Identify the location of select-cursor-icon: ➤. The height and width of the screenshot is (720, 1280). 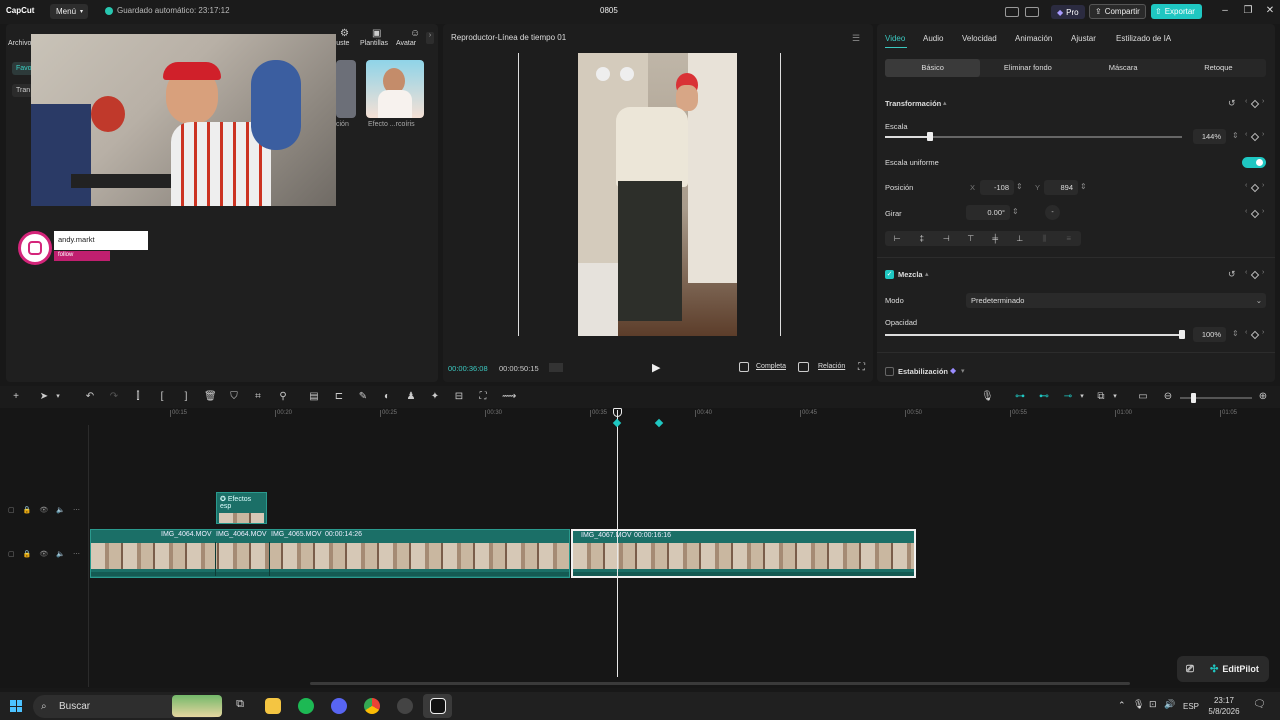
(44, 397).